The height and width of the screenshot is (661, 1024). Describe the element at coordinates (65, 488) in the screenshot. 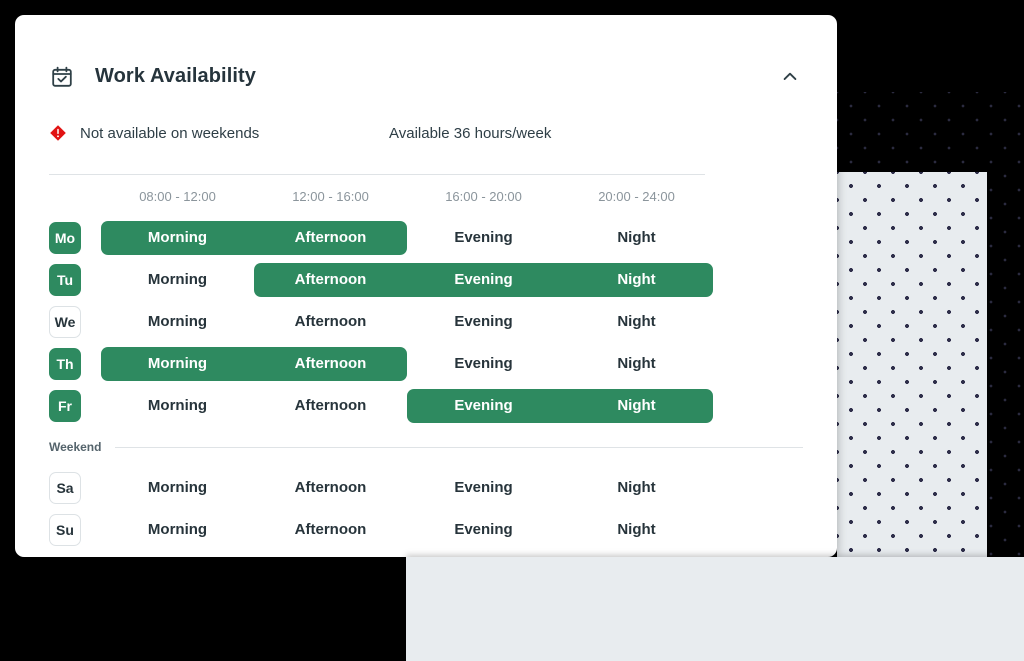

I see `day-badge-sa: Sa` at that location.